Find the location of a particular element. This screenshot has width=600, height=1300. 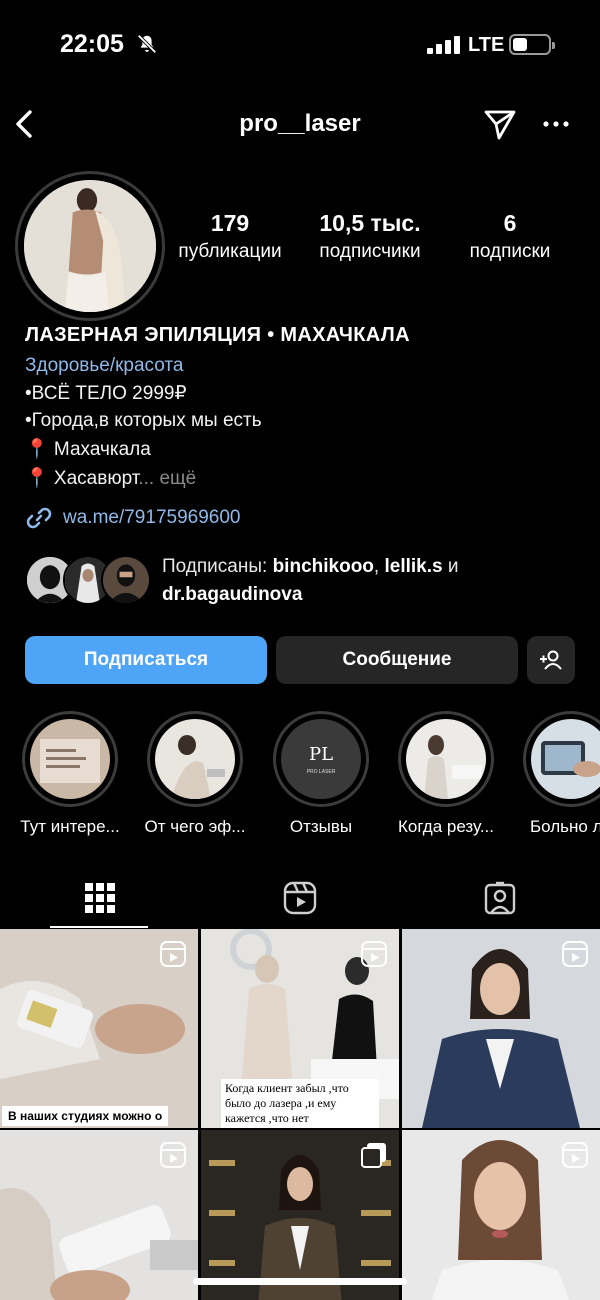

stat-following-label: подписки is located at coordinates (510, 251).